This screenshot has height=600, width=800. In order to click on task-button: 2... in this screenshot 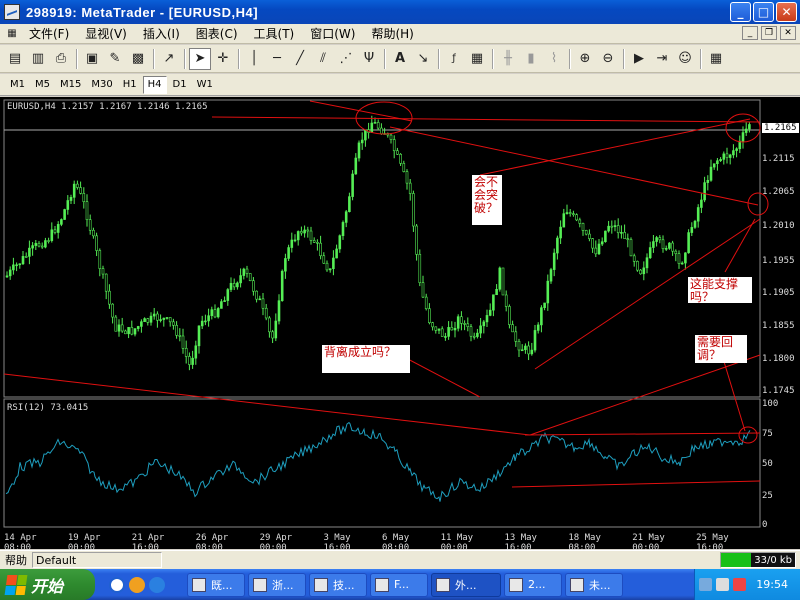, I will do `click(533, 584)`.